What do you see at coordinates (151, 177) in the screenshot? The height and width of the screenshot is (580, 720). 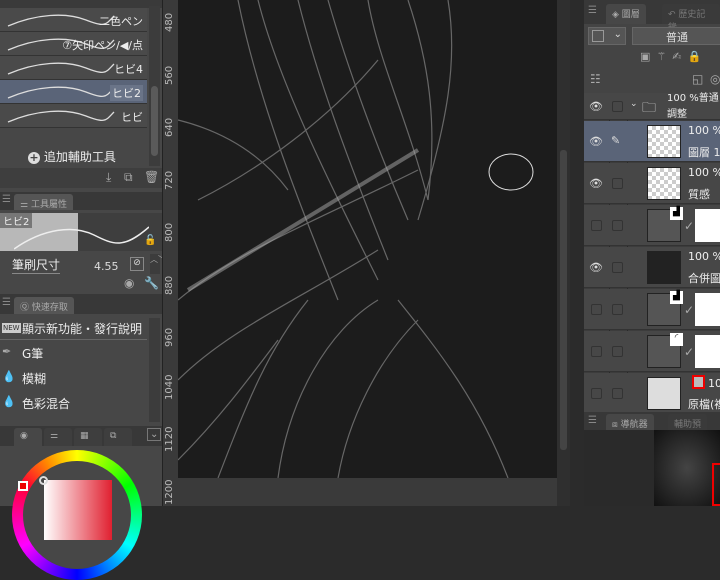 I see `trash-icon: 🗑` at bounding box center [151, 177].